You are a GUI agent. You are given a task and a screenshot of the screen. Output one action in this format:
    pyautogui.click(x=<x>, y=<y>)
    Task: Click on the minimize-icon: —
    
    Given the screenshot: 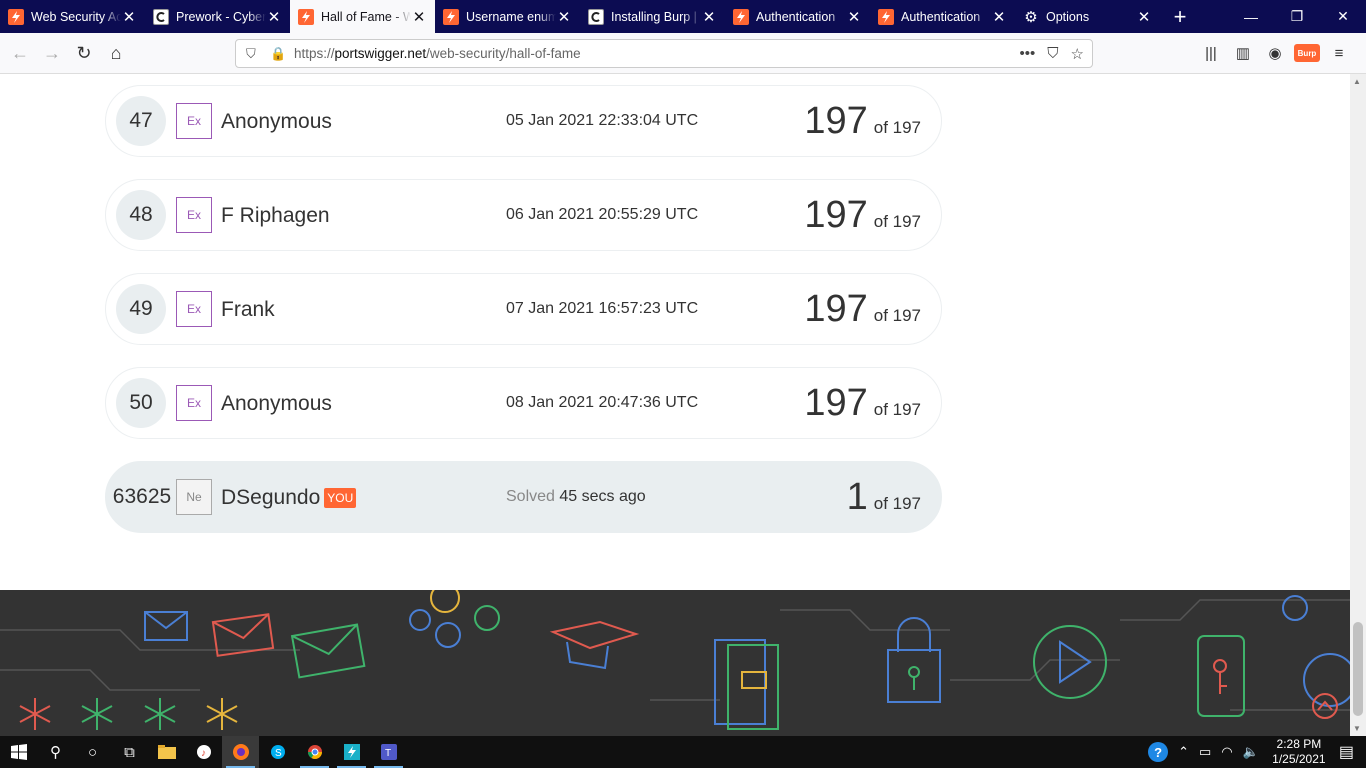 What is the action you would take?
    pyautogui.click(x=1251, y=16)
    